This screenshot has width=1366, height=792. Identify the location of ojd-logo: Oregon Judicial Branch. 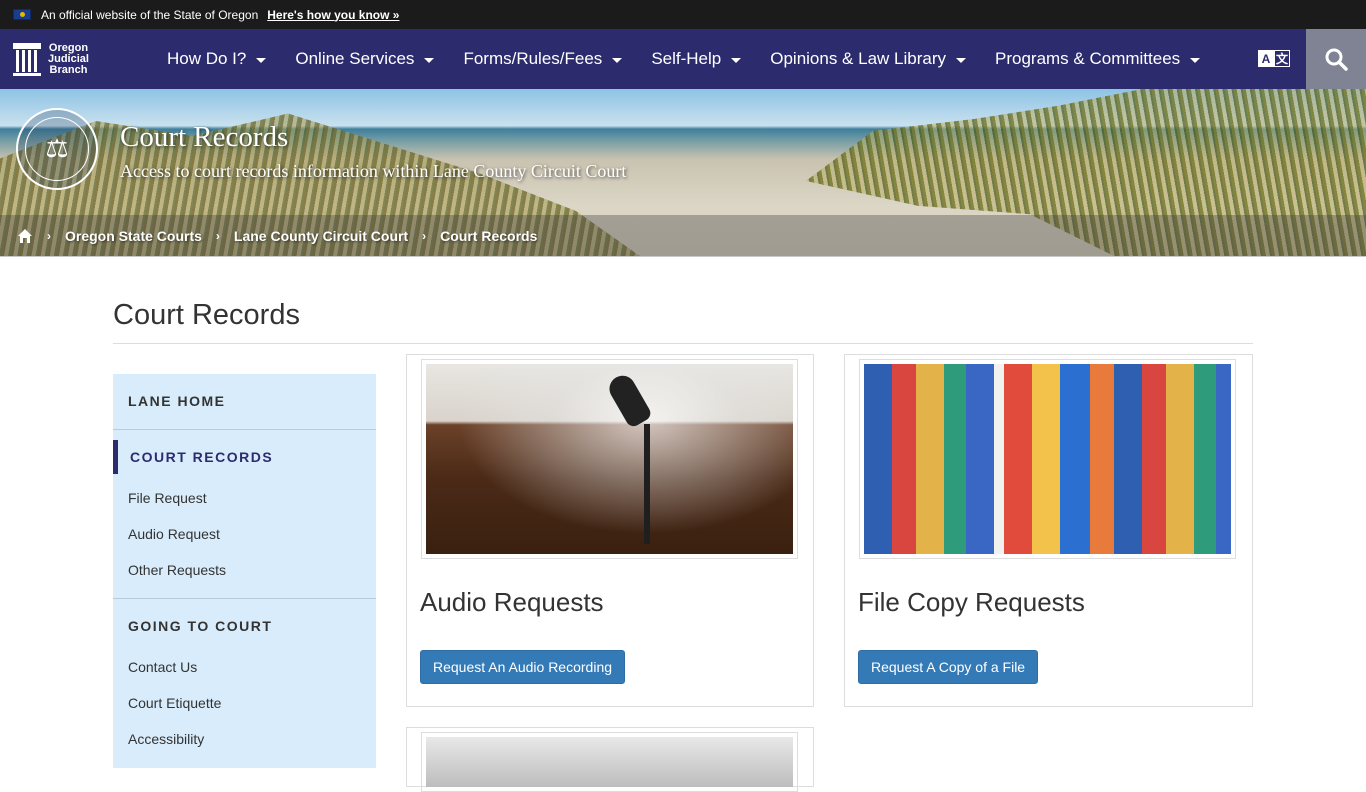
(83, 58).